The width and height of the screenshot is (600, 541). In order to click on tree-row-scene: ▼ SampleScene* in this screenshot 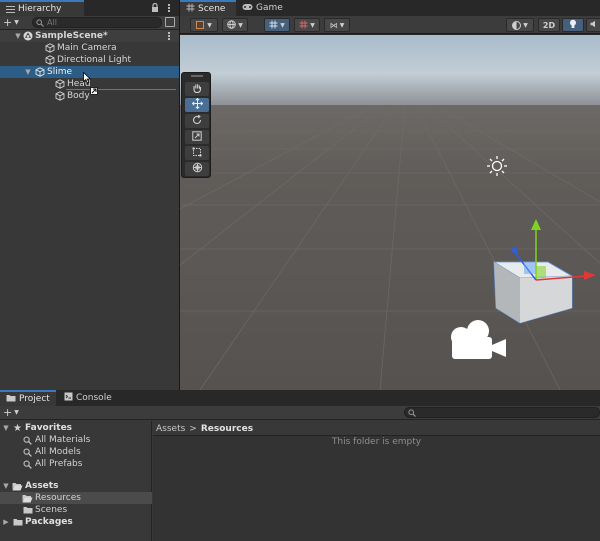, I will do `click(89, 36)`.